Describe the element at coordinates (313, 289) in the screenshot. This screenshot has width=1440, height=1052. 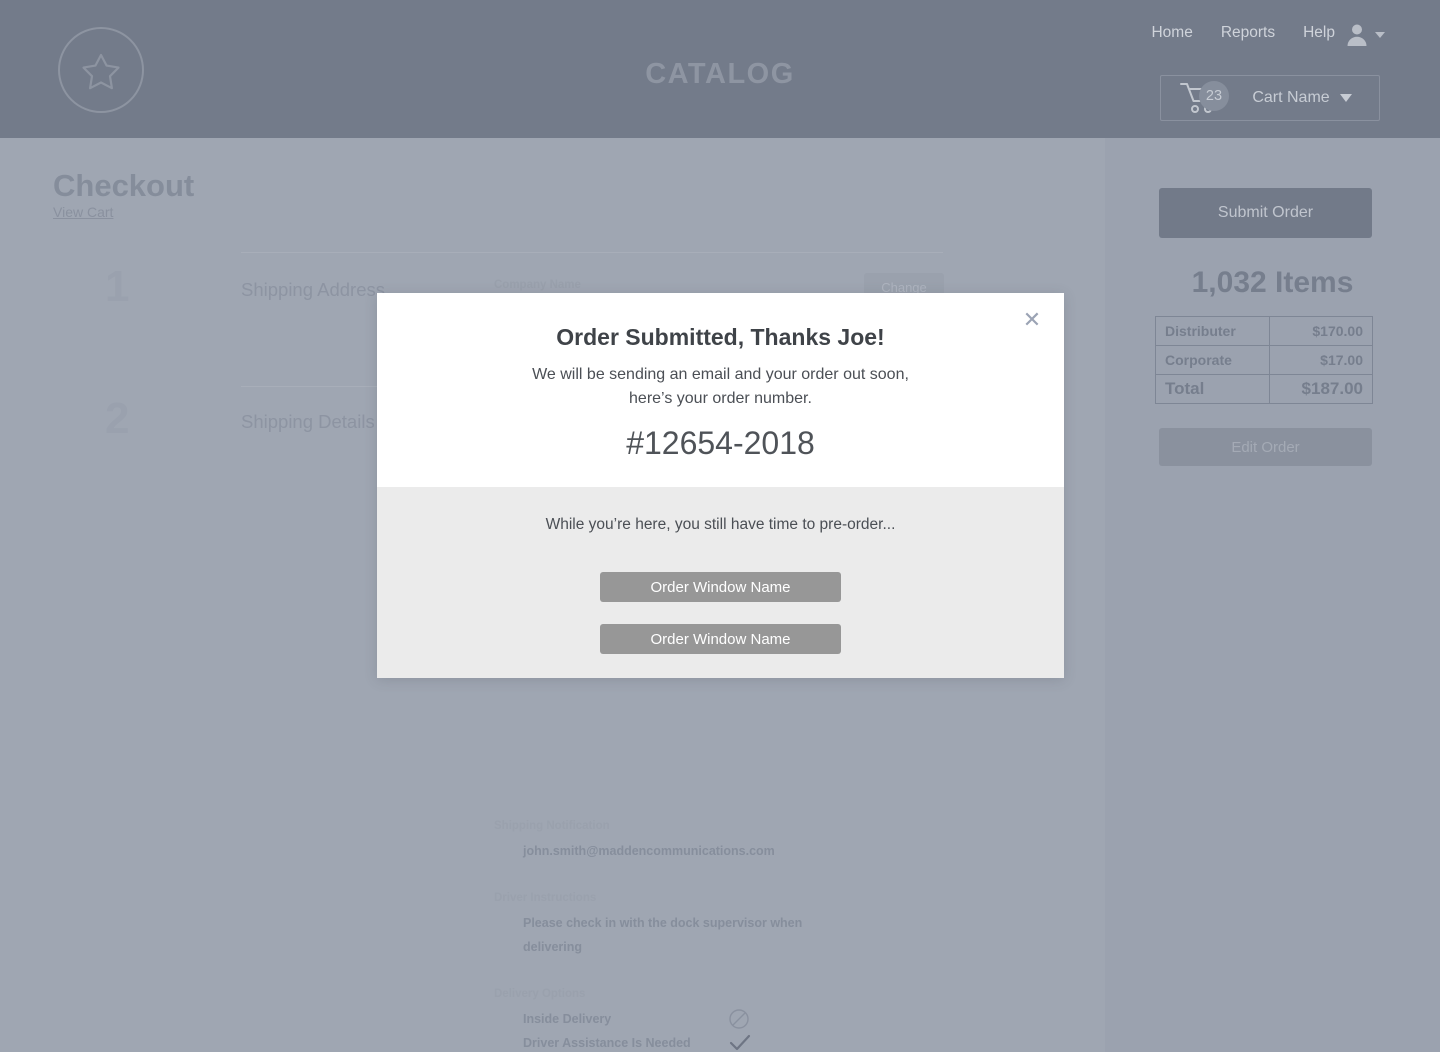
I see `step-label-shipping-address: Shipping Address` at that location.